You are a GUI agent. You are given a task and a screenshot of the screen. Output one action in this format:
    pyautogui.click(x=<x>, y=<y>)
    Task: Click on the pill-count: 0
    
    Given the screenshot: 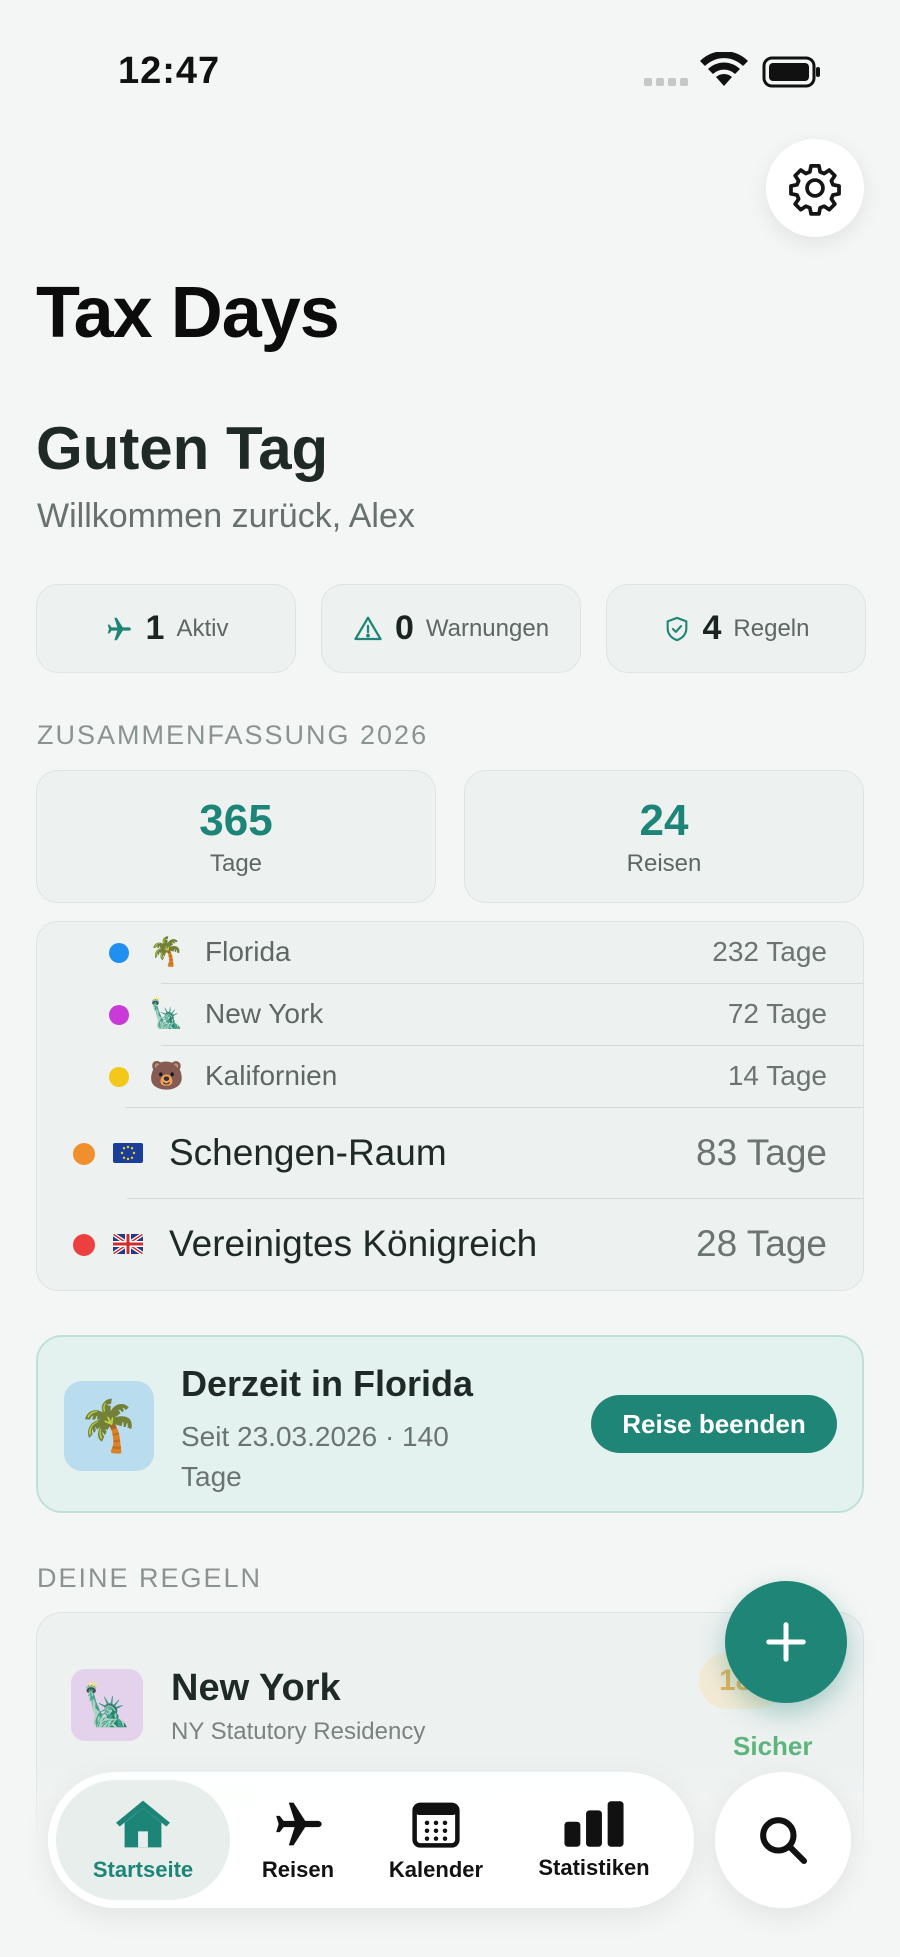 What is the action you would take?
    pyautogui.click(x=404, y=628)
    